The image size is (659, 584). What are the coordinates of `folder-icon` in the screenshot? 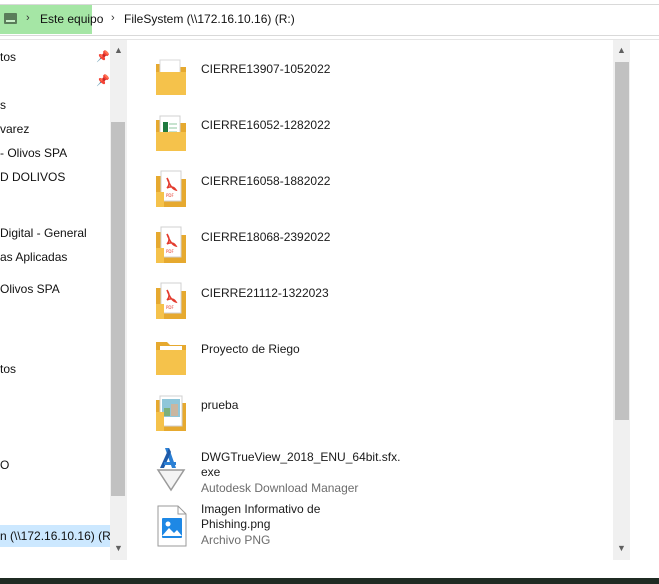 It's located at (171, 358).